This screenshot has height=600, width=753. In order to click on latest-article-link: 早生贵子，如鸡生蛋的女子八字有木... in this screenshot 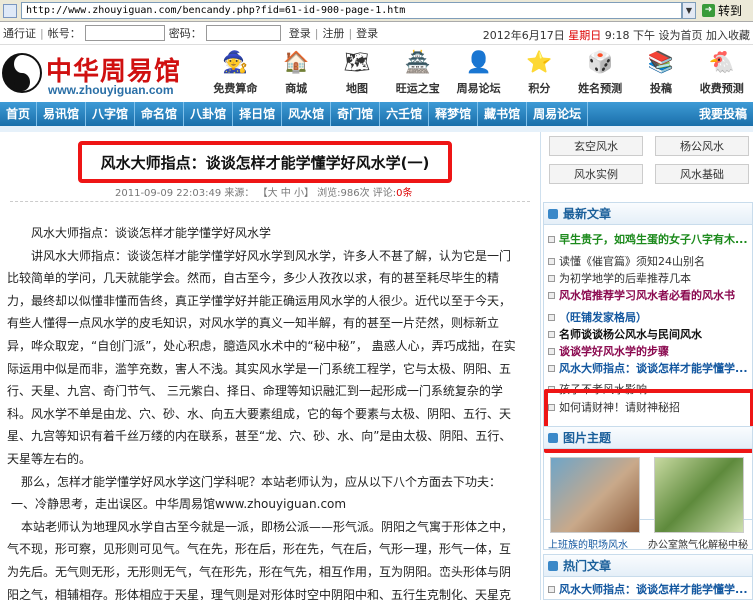, I will do `click(648, 239)`.